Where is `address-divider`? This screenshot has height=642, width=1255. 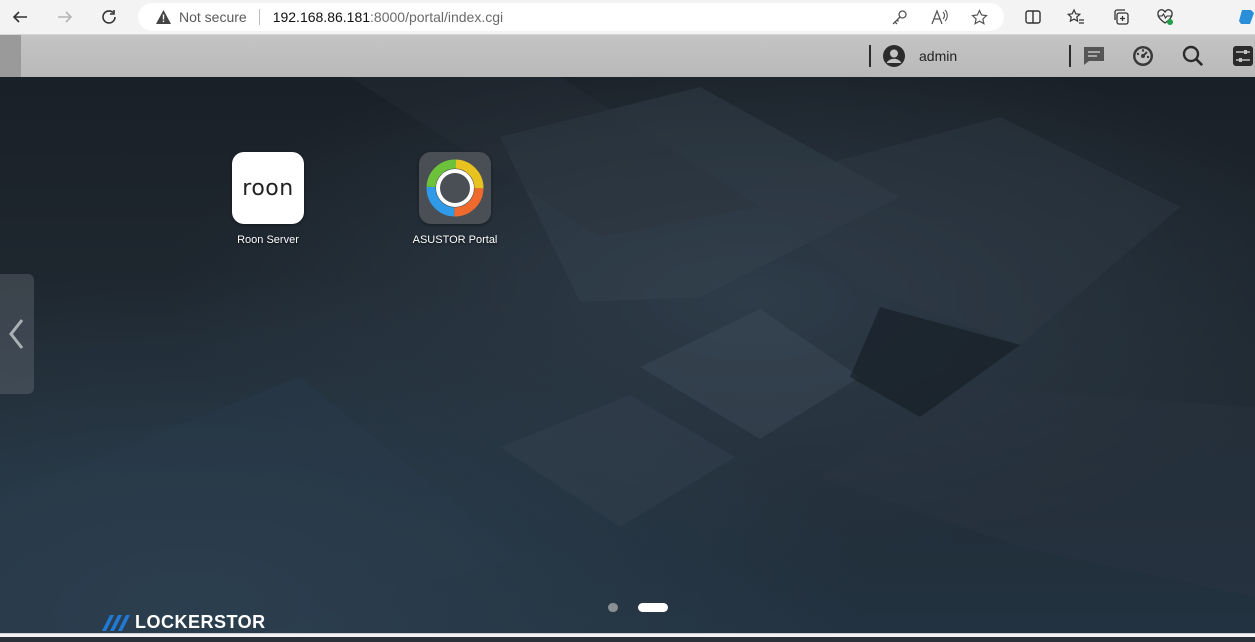
address-divider is located at coordinates (259, 17).